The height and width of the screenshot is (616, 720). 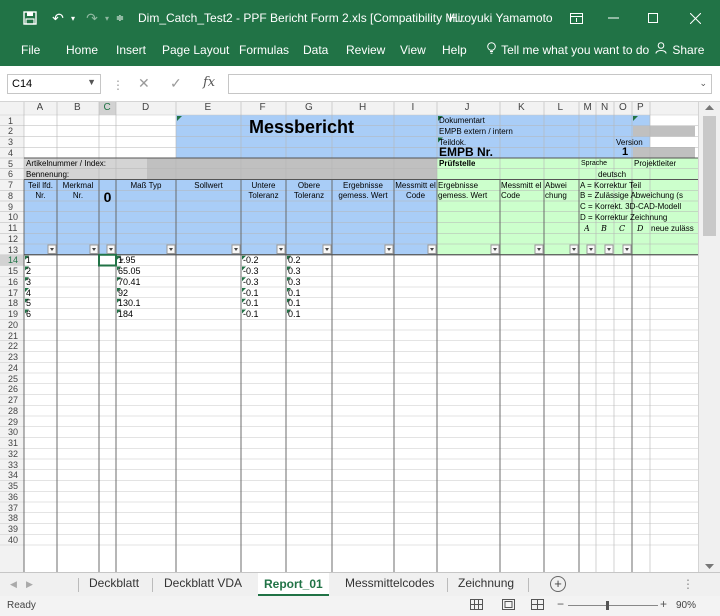 What do you see at coordinates (709, 566) in the screenshot?
I see `scroll-down-arrow` at bounding box center [709, 566].